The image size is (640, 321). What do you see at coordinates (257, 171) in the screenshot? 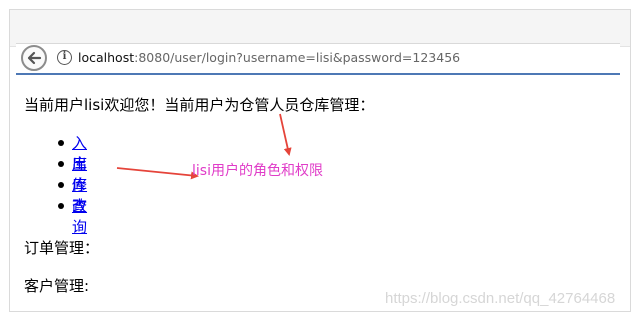
I see `annotation-label: lisi用户的角色和权限` at bounding box center [257, 171].